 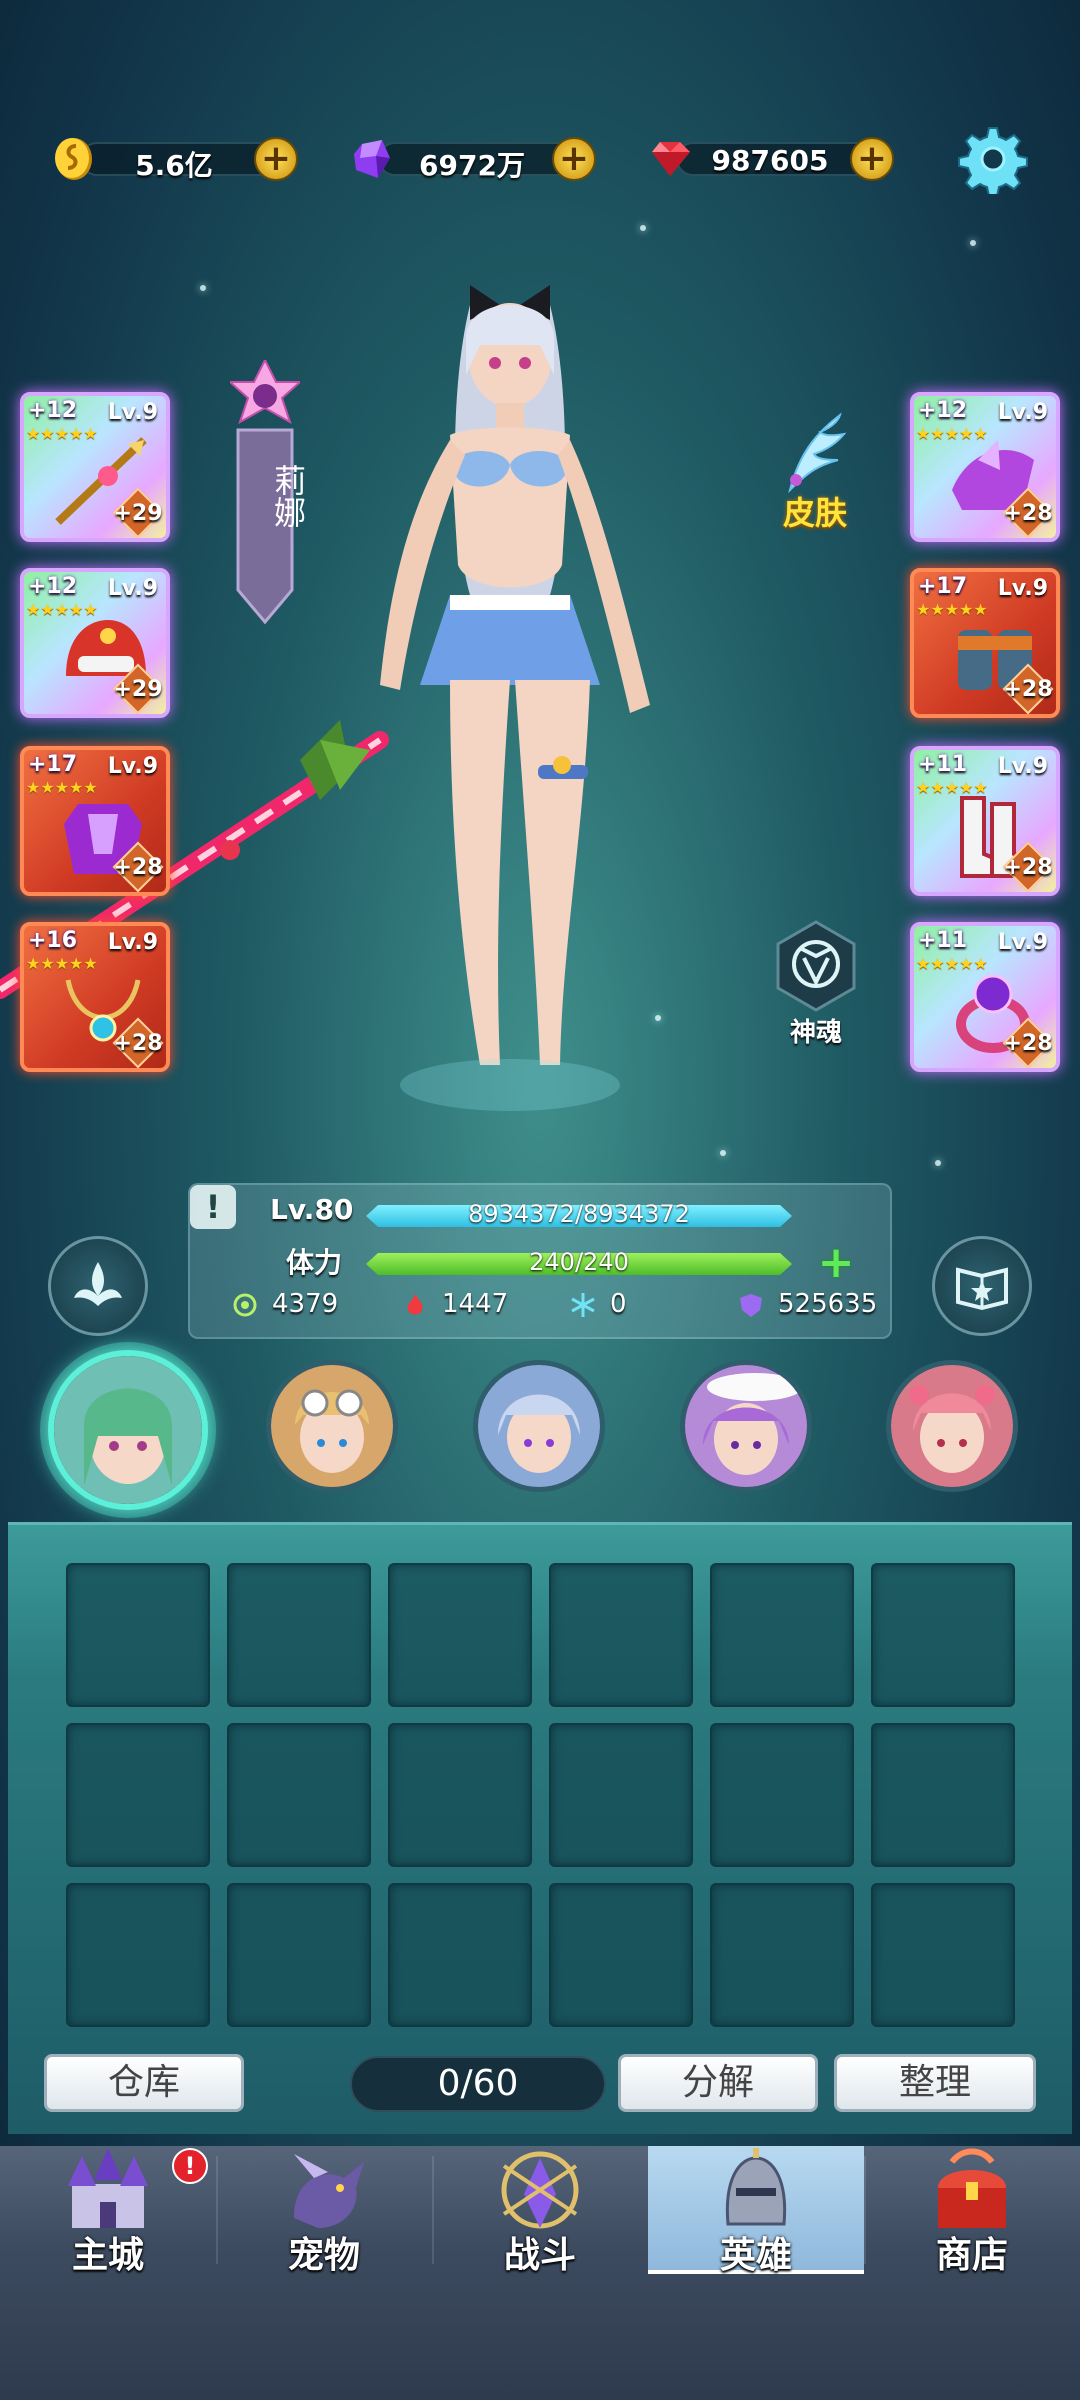 I want to click on warehouse-button: 仓库, so click(x=144, y=2083).